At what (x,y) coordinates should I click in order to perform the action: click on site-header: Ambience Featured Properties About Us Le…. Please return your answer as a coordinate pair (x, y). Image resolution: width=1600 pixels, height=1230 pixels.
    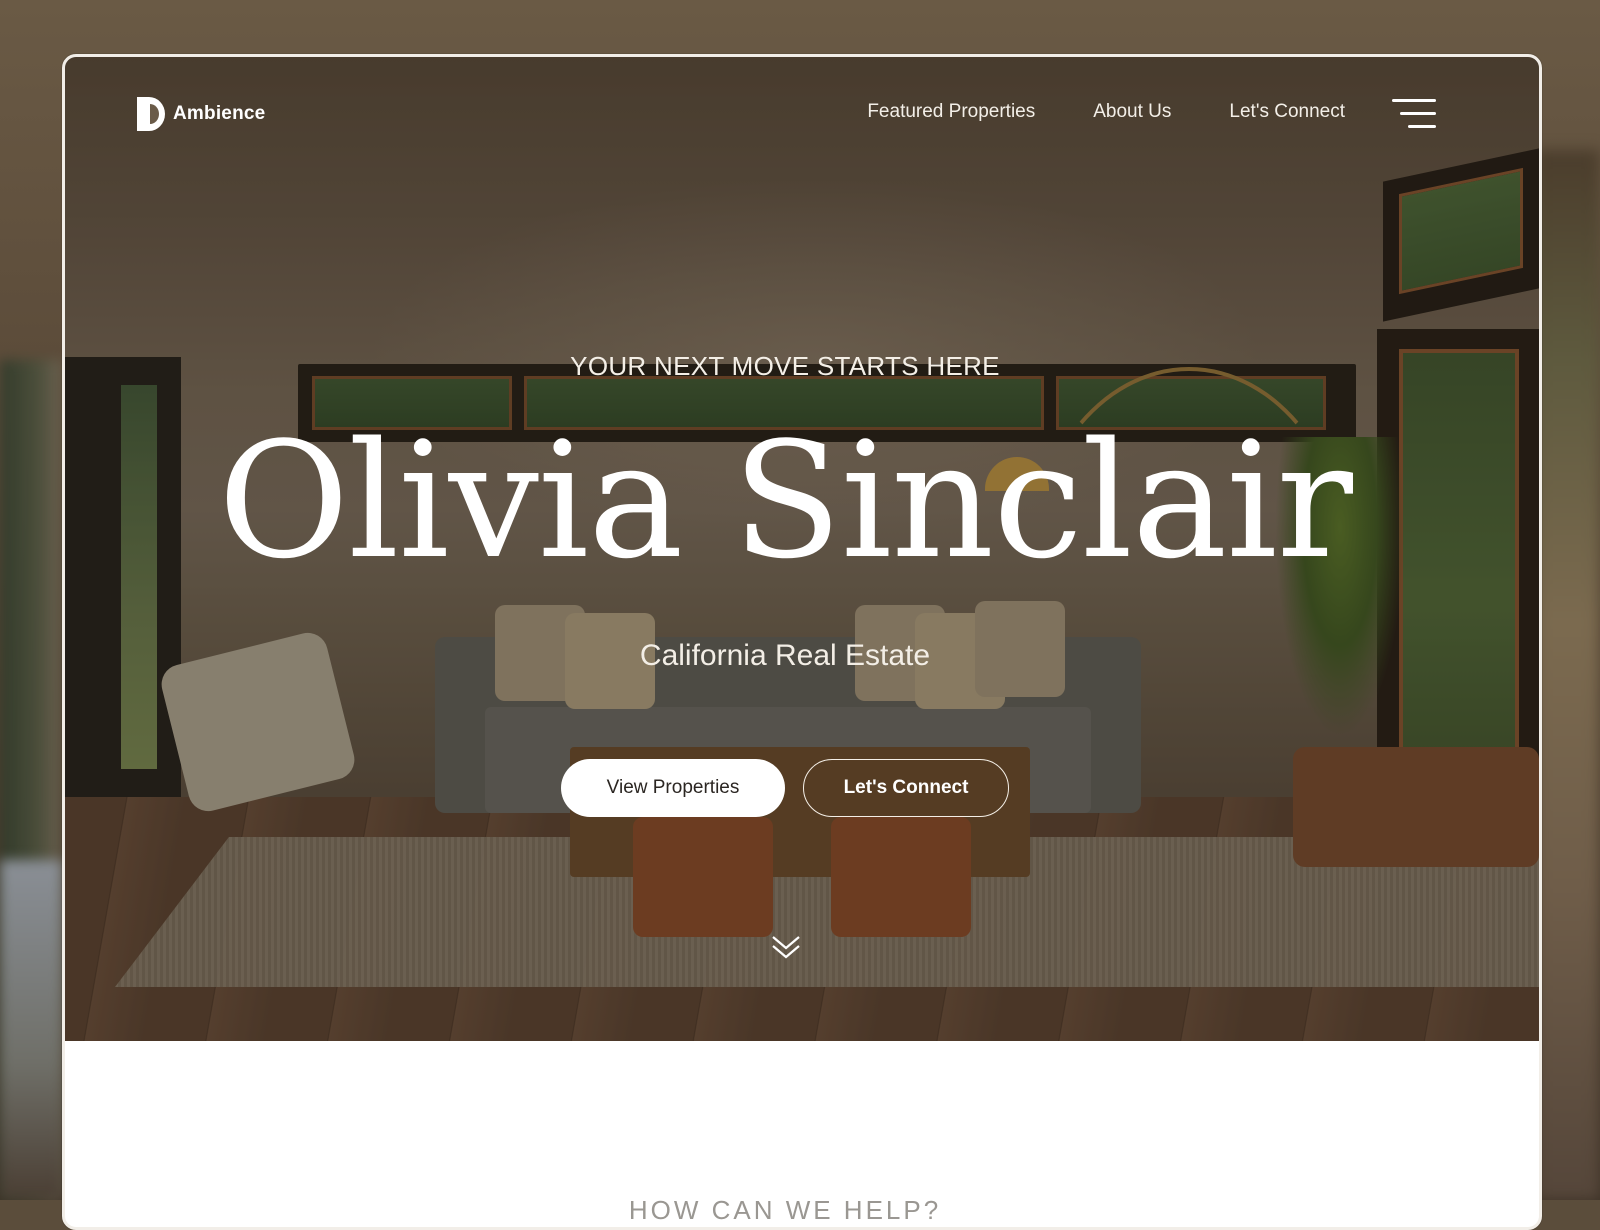
    Looking at the image, I should click on (802, 112).